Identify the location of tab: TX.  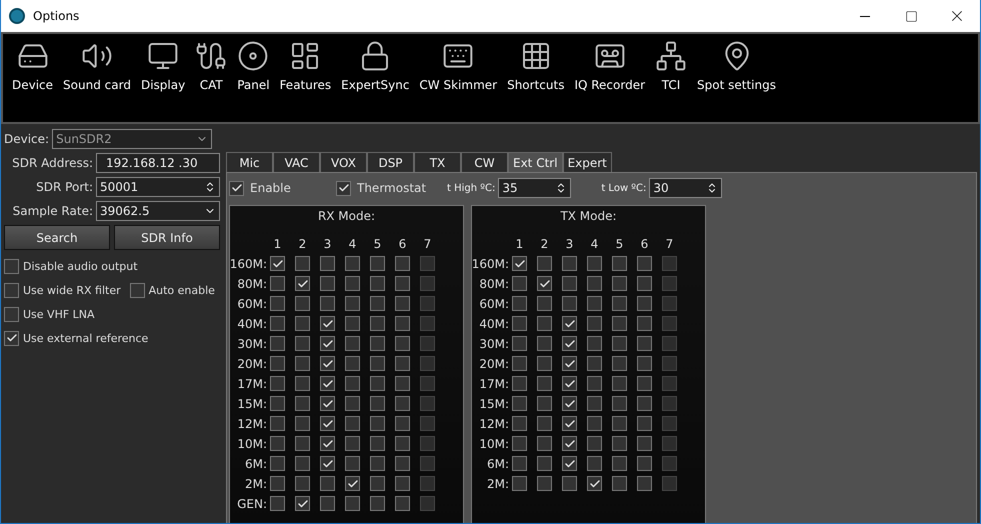
(437, 162).